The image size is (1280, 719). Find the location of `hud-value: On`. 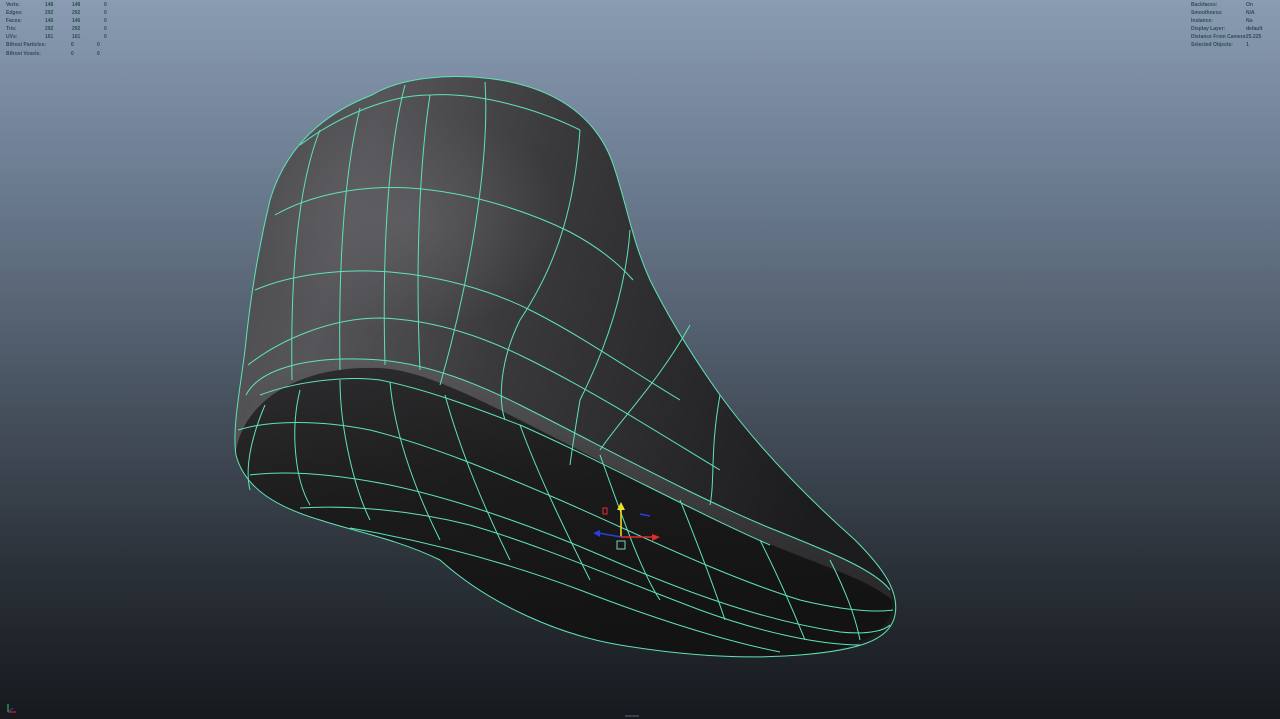

hud-value: On is located at coordinates (1249, 5).